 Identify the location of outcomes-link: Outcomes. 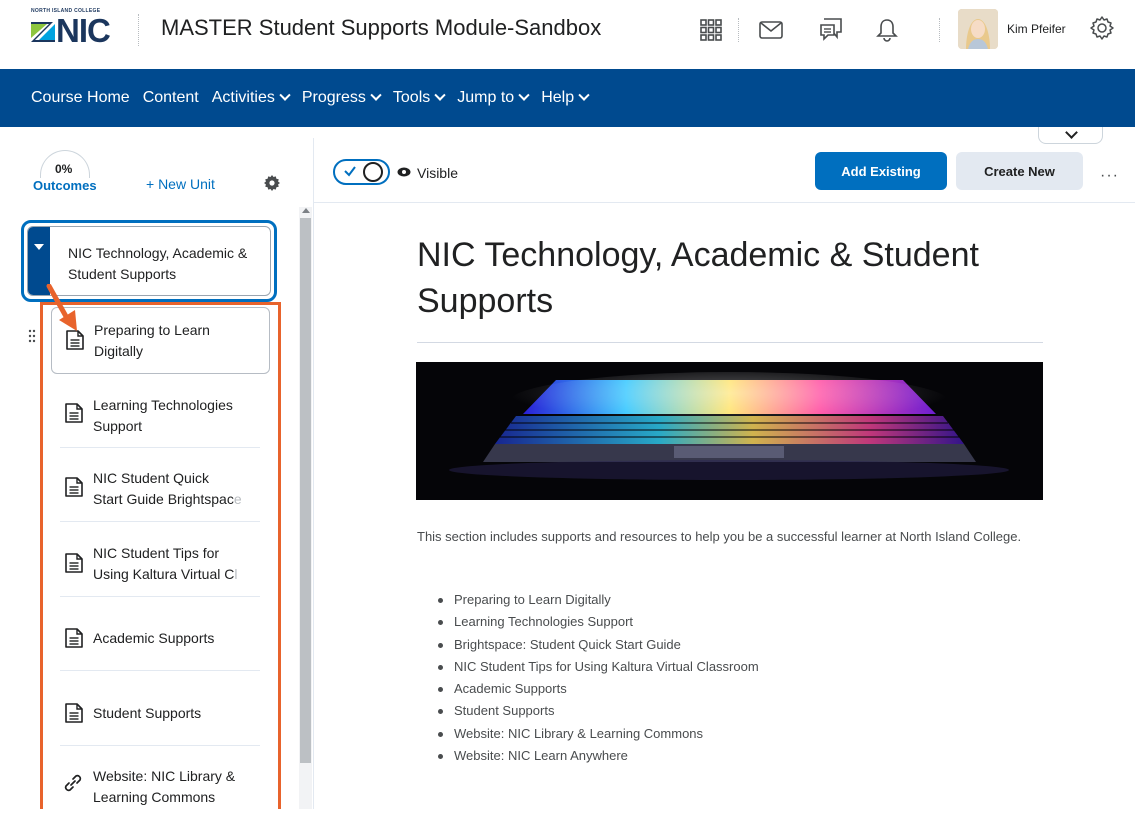
(65, 185).